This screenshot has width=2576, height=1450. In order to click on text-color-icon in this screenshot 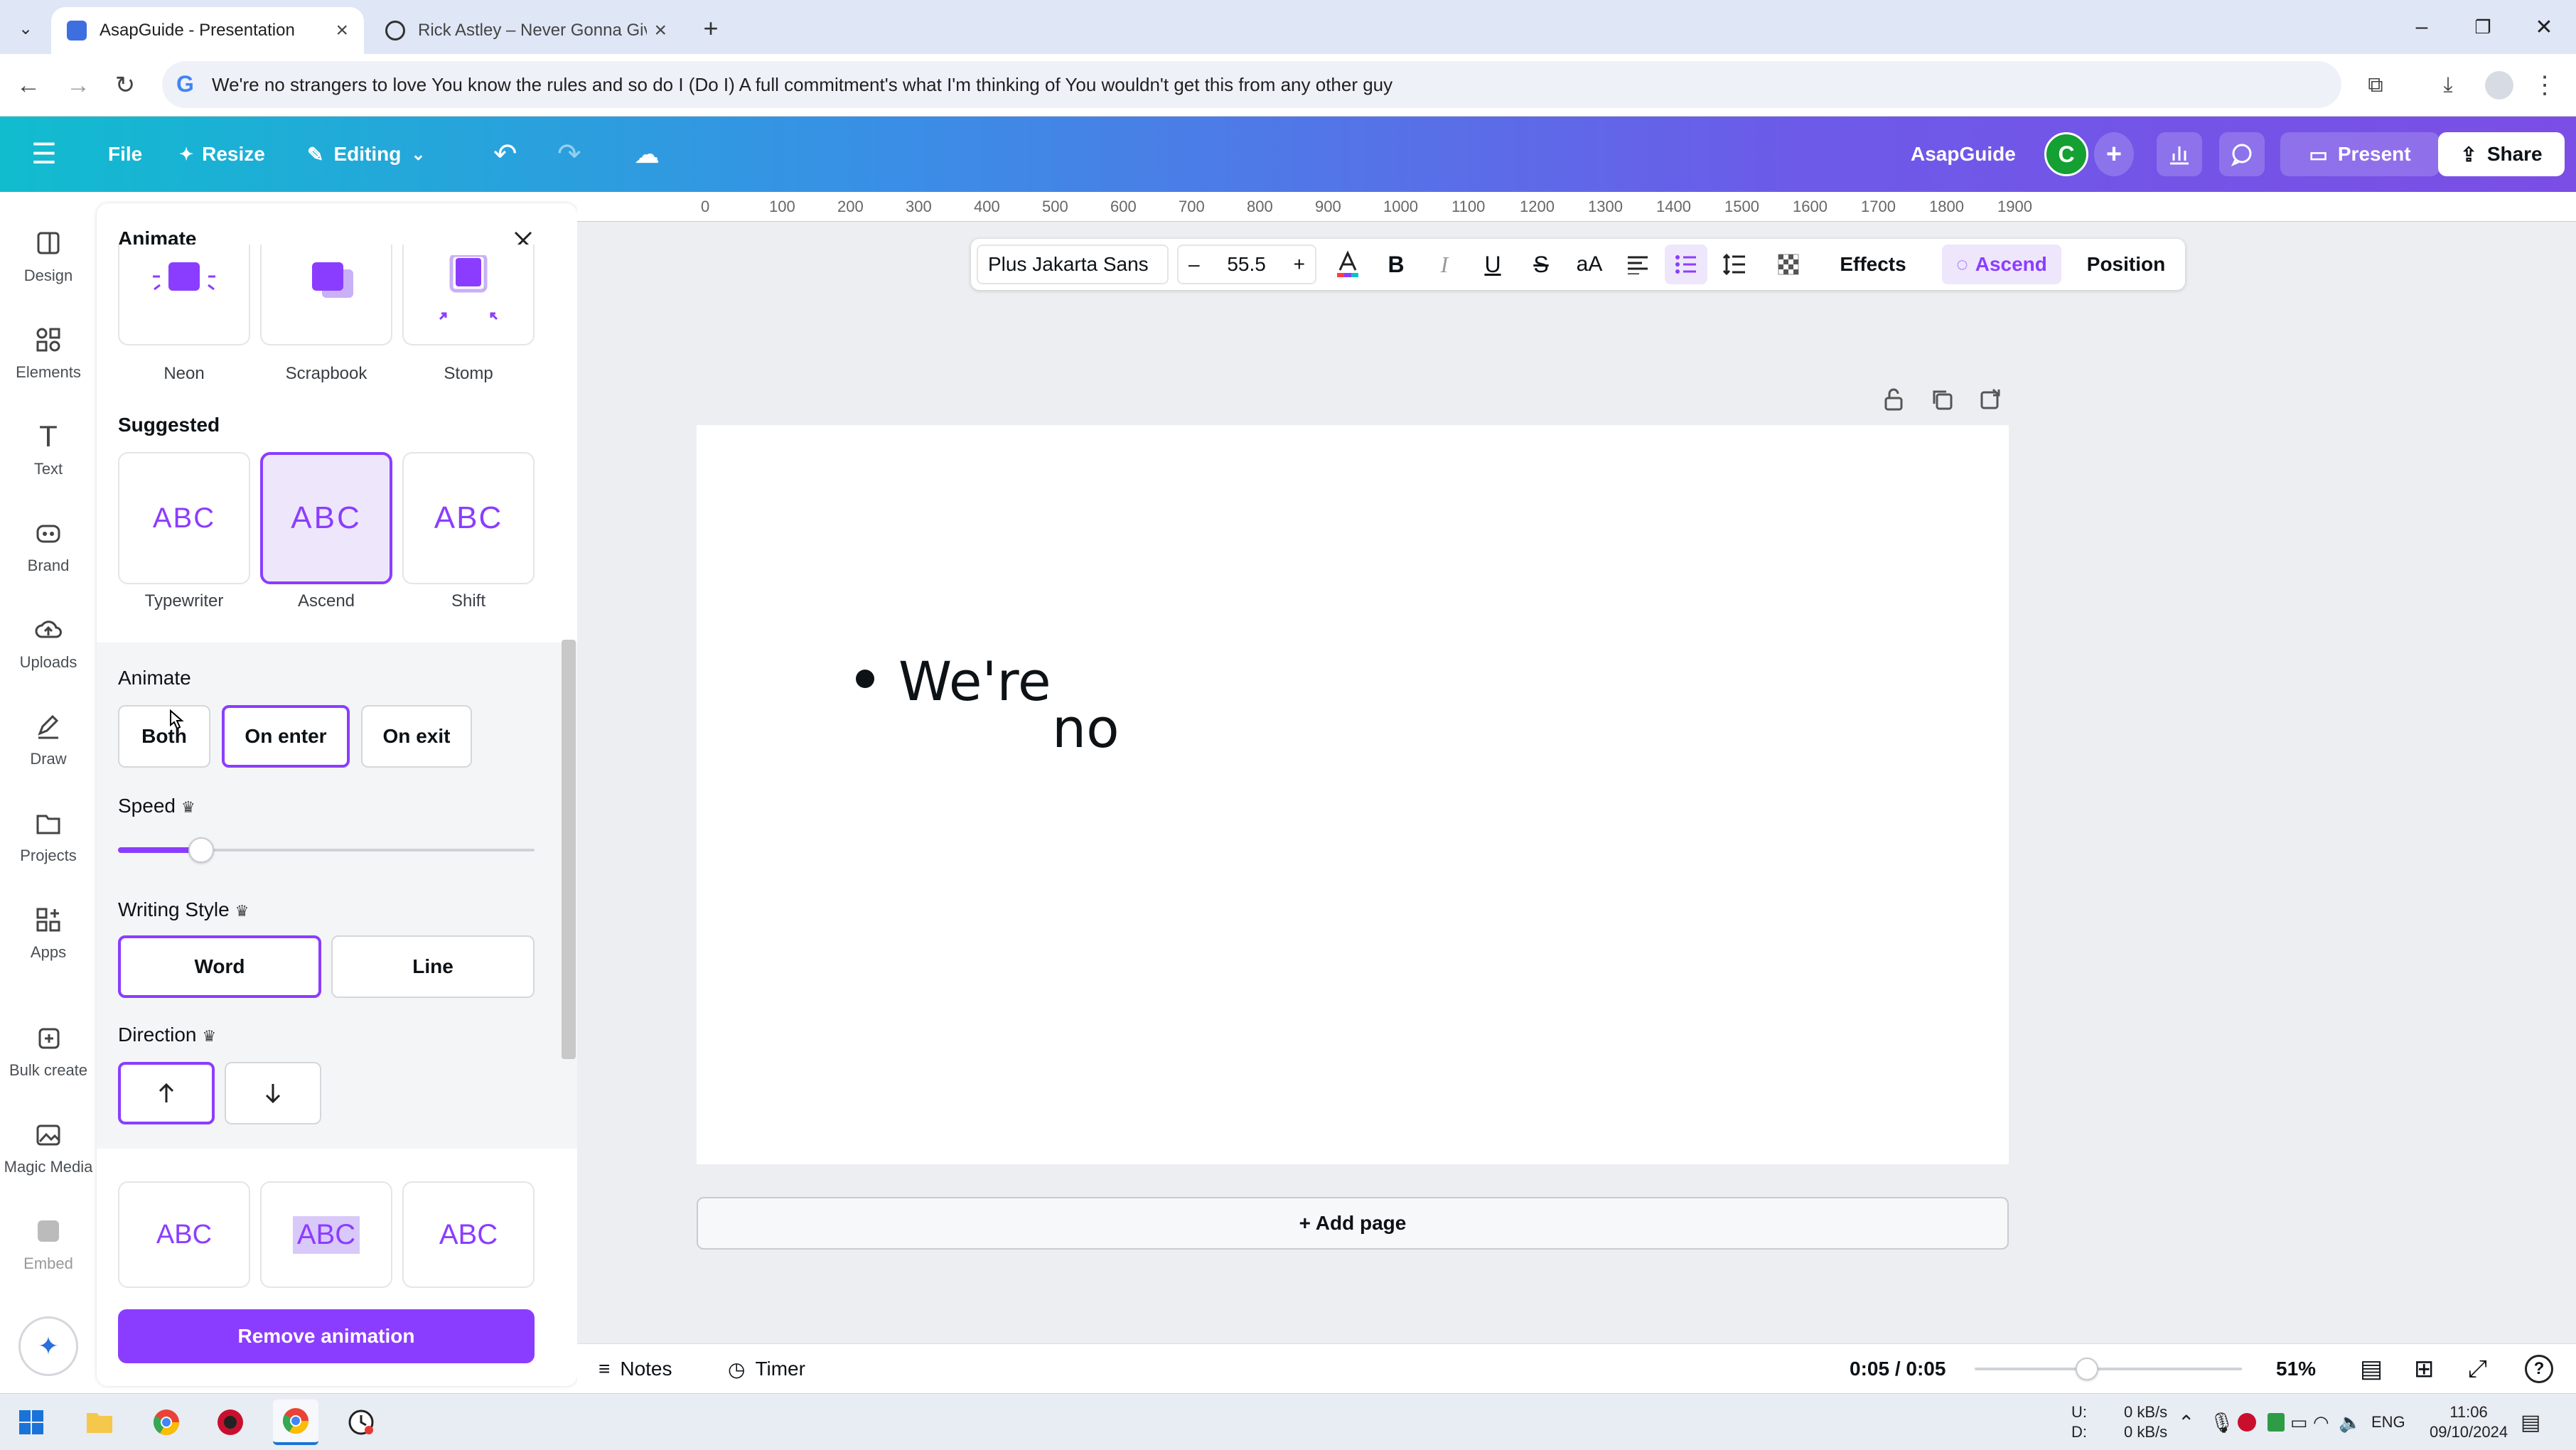, I will do `click(1347, 264)`.